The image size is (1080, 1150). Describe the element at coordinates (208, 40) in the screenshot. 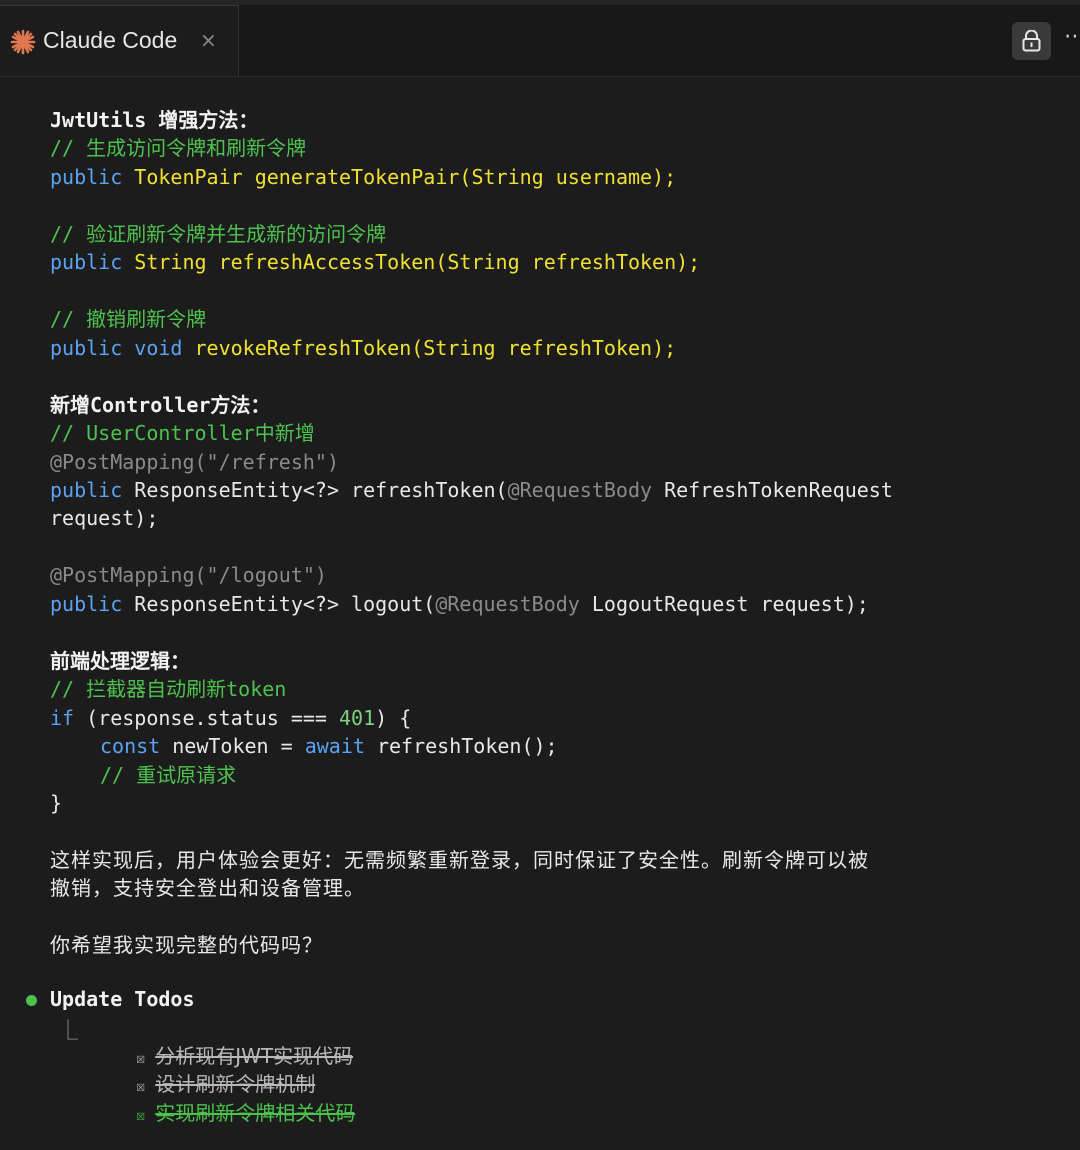

I see `tab-close-button: ×` at that location.